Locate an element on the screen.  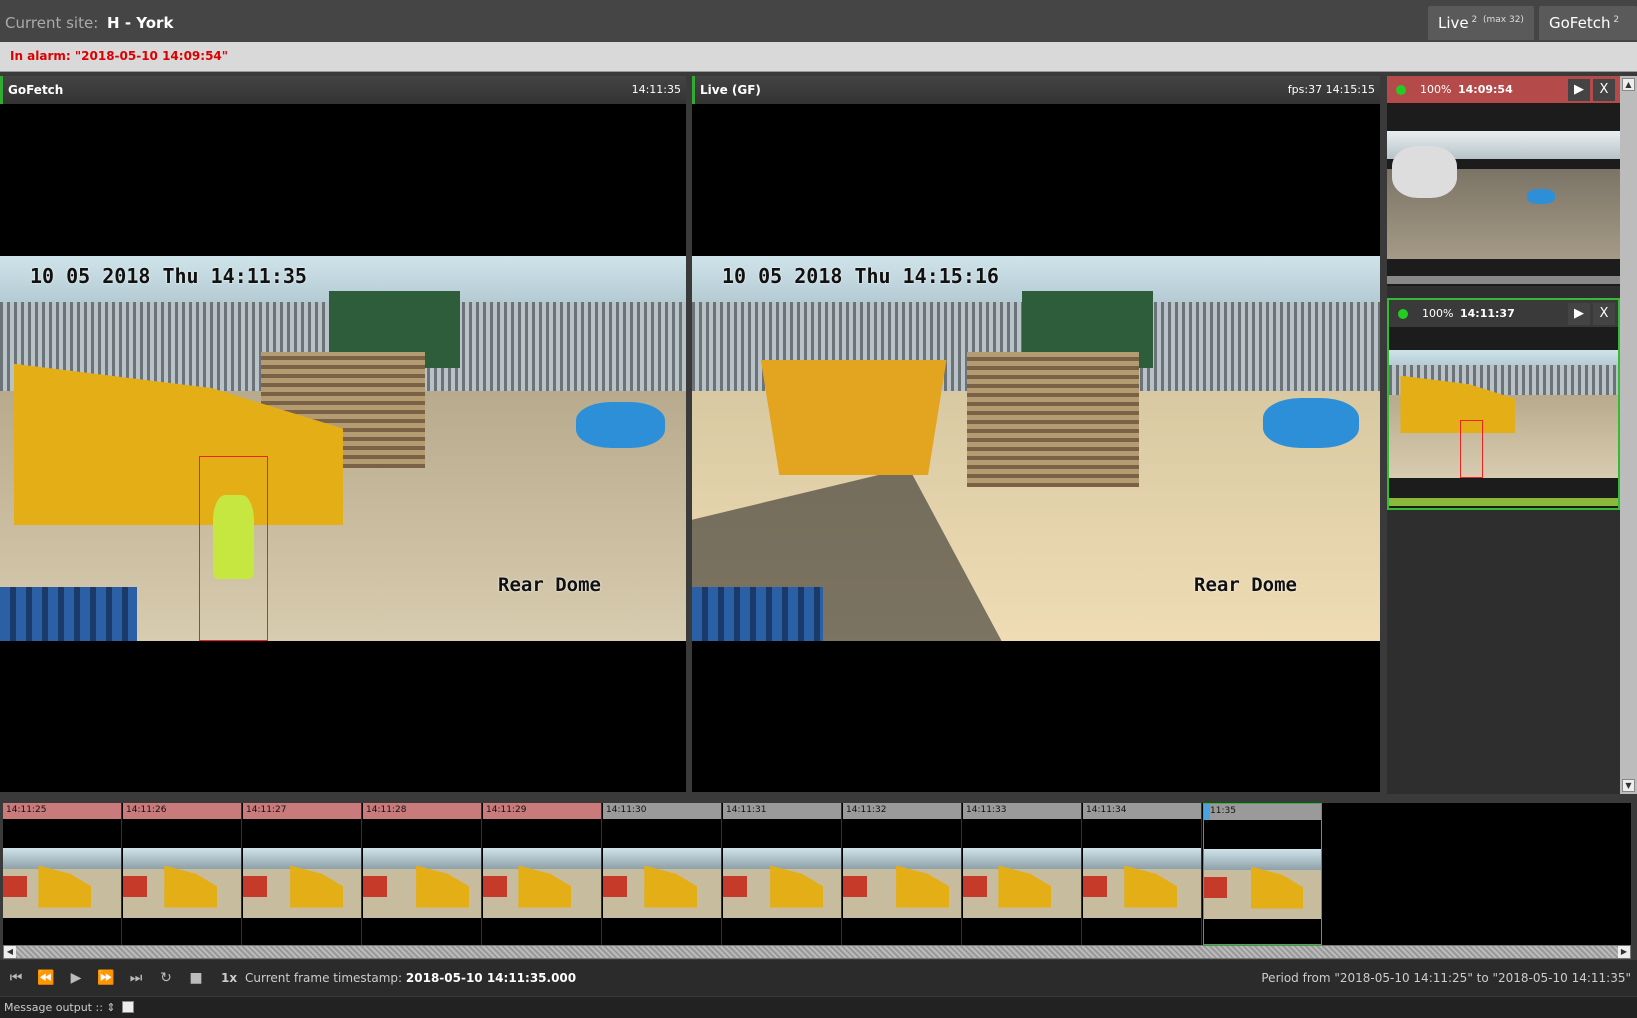
thumb-card-1-image is located at coordinates (1503, 195).